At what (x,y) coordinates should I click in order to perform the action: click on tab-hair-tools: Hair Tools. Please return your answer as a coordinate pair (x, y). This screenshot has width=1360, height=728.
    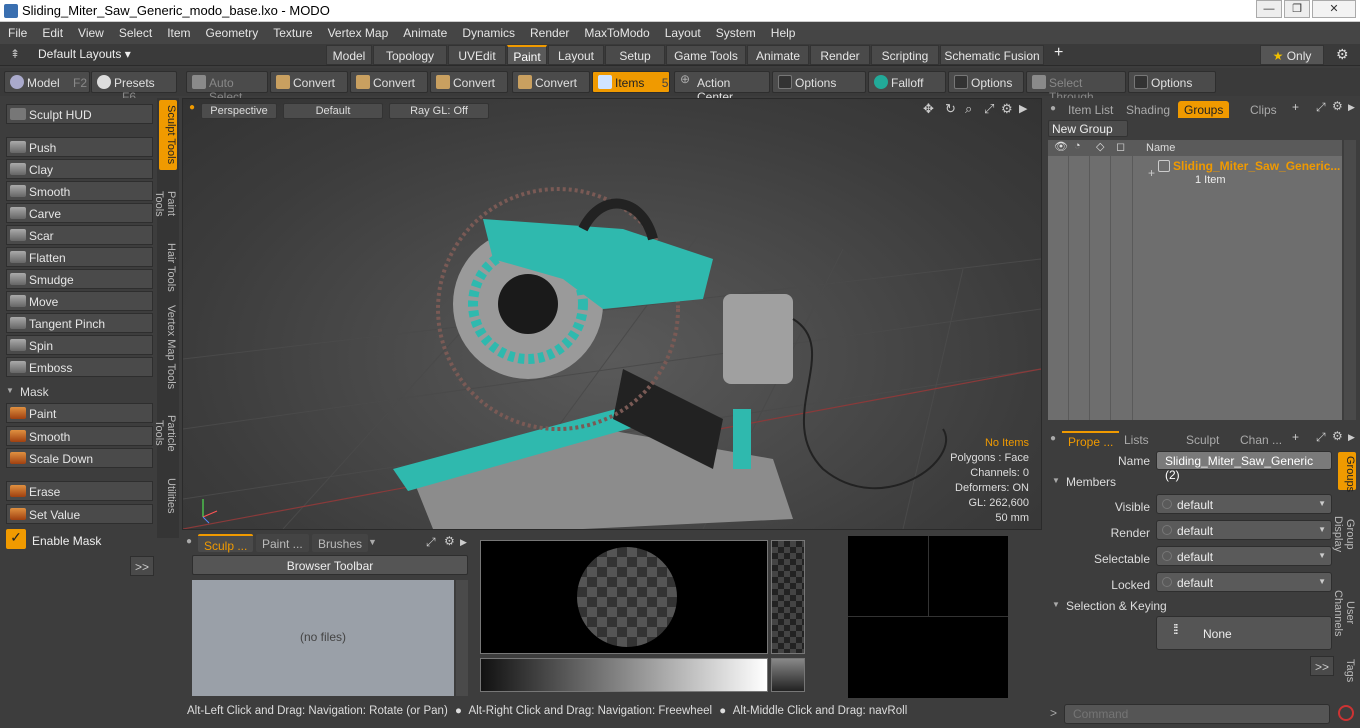
    Looking at the image, I should click on (168, 267).